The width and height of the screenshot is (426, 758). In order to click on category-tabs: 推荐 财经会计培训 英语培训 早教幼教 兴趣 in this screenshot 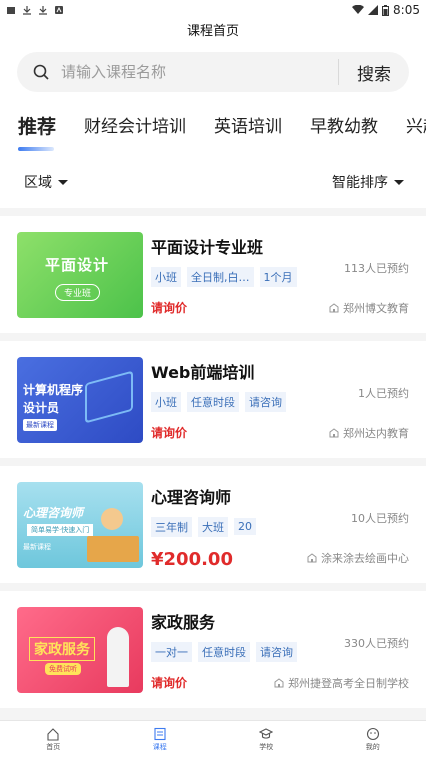, I will do `click(213, 128)`.